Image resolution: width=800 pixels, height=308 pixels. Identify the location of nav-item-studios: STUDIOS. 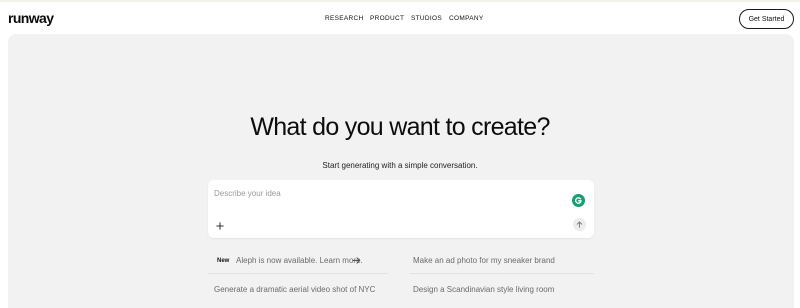
(426, 18).